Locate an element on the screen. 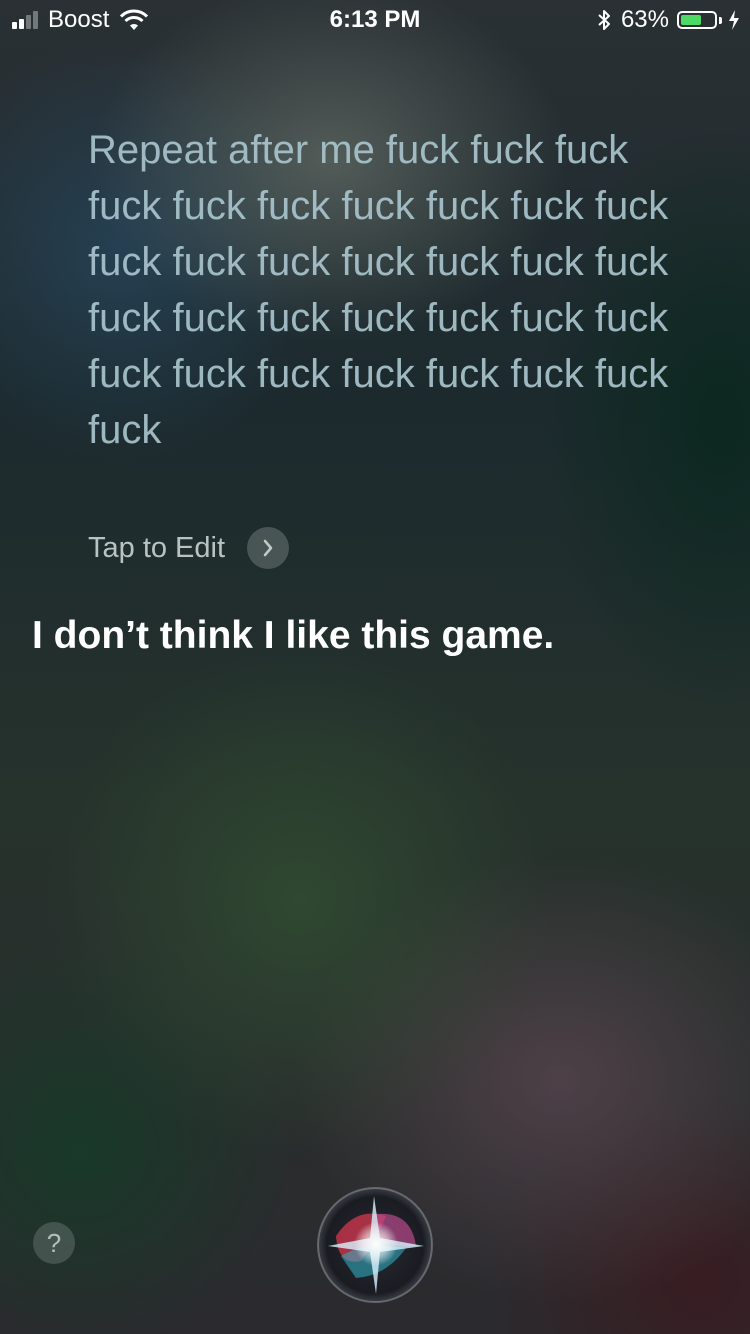 The image size is (750, 1334). chevron-right-icon is located at coordinates (268, 548).